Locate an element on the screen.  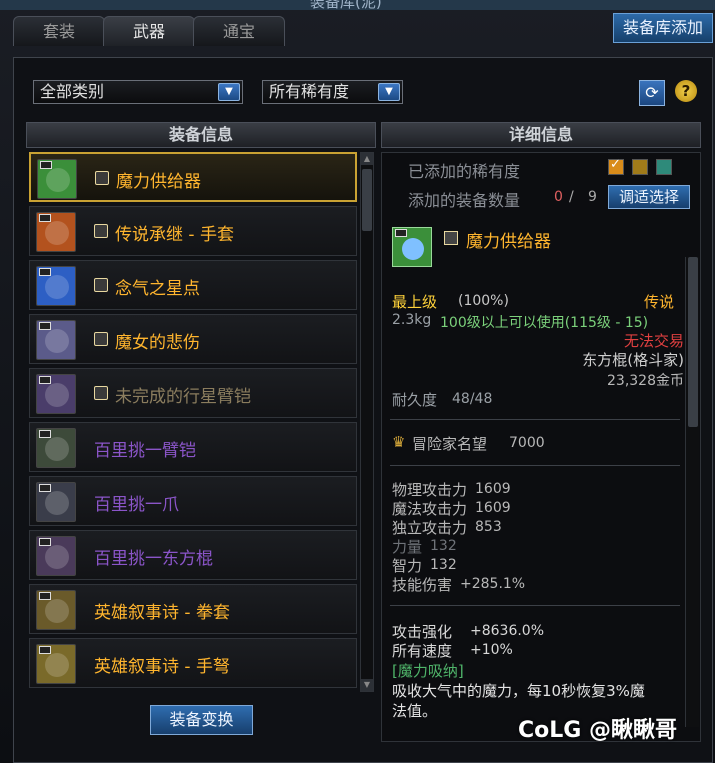
item-name: 念气之星点 is located at coordinates (157, 289).